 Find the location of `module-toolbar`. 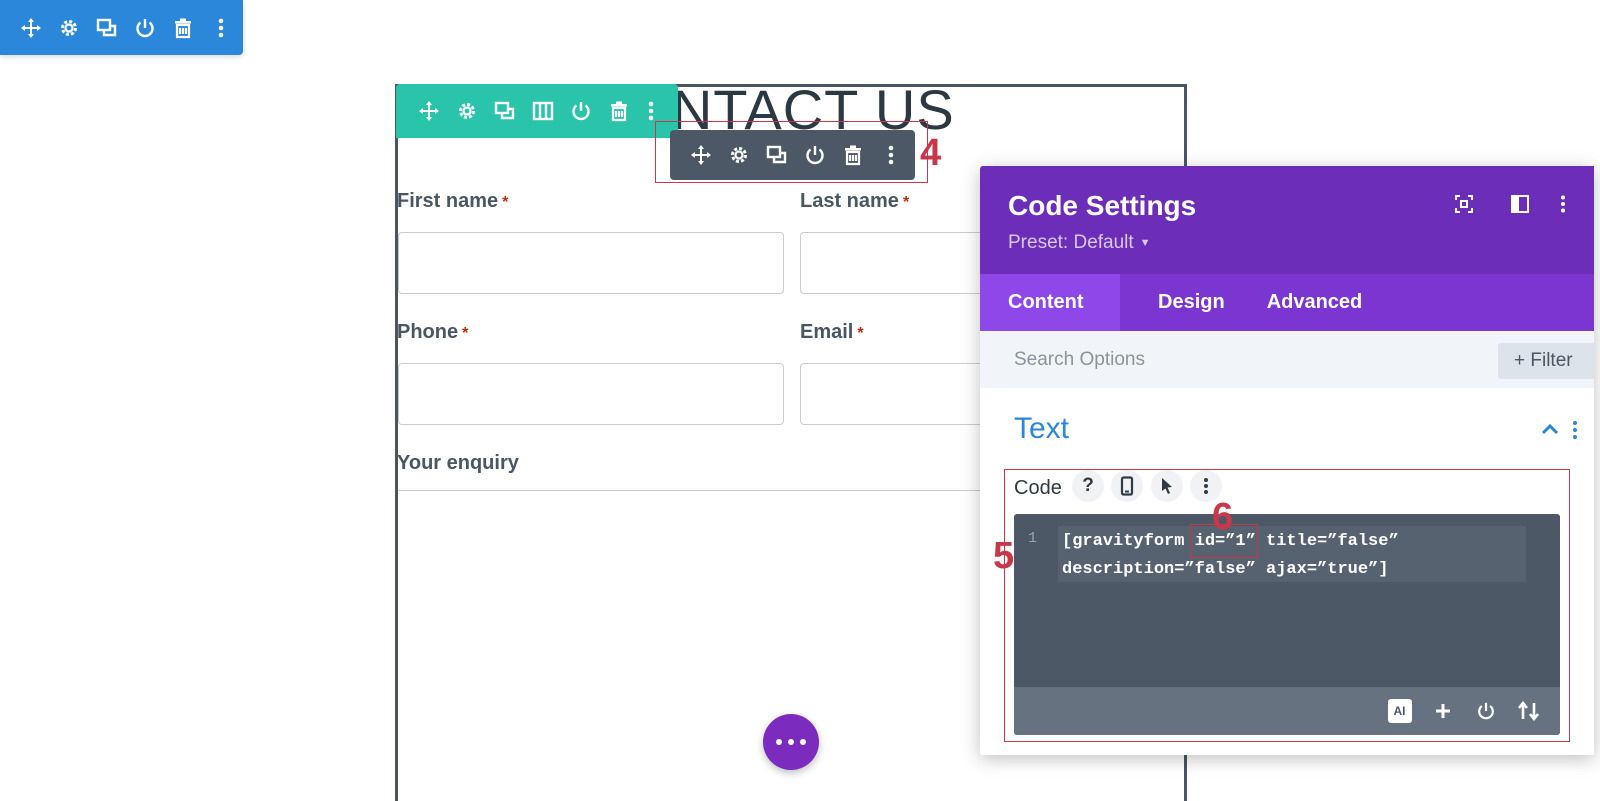

module-toolbar is located at coordinates (792, 155).